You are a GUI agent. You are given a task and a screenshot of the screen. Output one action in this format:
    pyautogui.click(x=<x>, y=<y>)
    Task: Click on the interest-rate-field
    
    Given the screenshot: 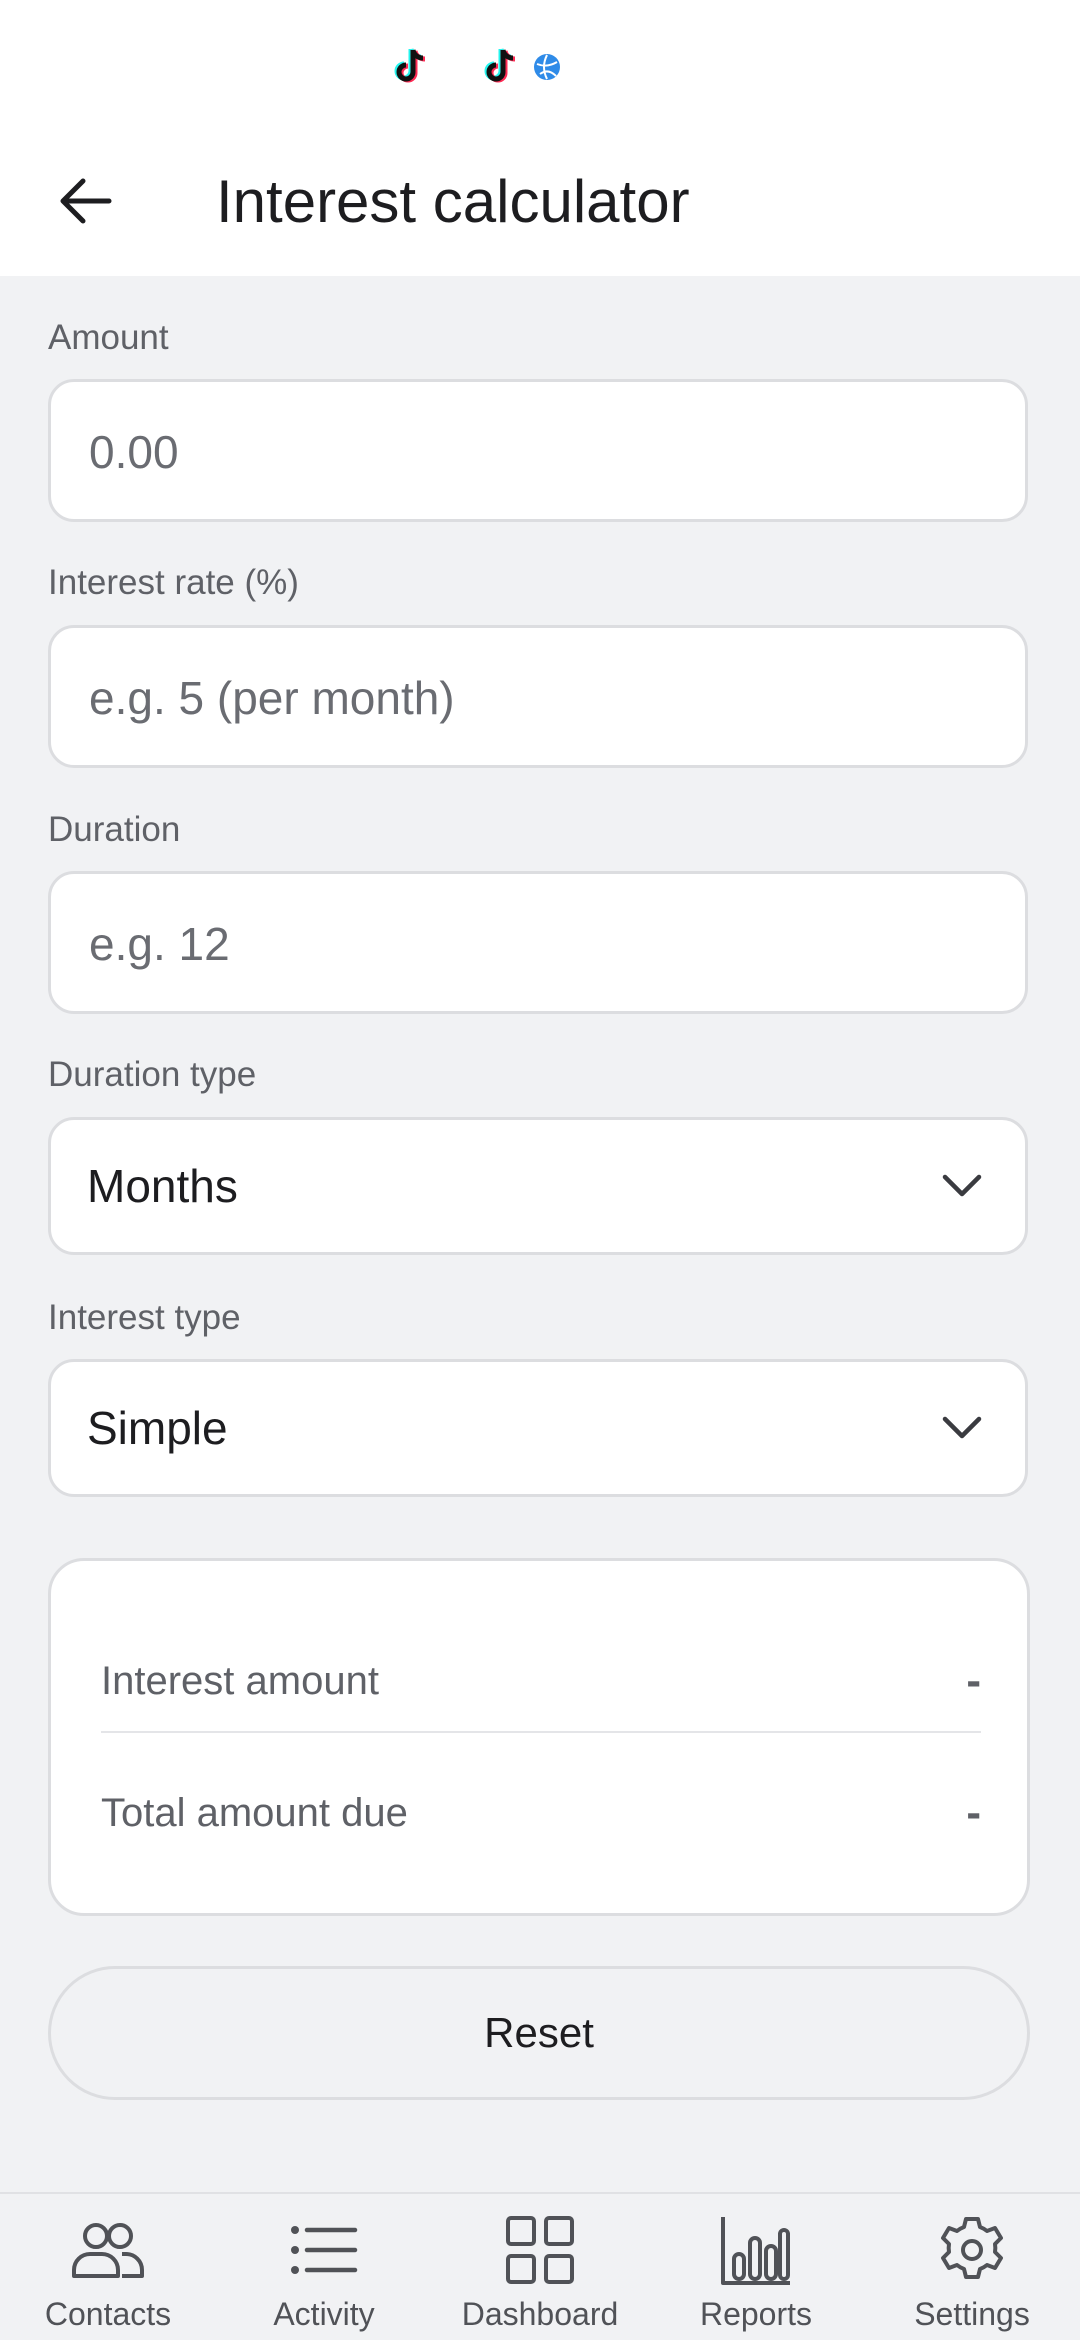 What is the action you would take?
    pyautogui.click(x=538, y=696)
    